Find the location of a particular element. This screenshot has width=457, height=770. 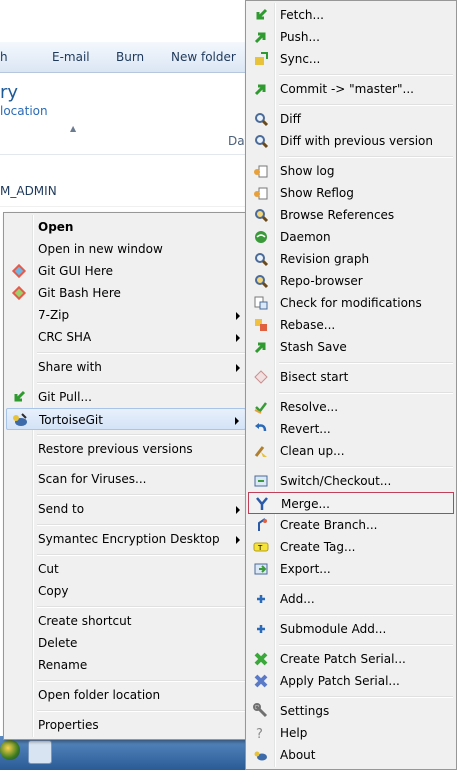

menu-item-show-log: Show log is located at coordinates (351, 171).